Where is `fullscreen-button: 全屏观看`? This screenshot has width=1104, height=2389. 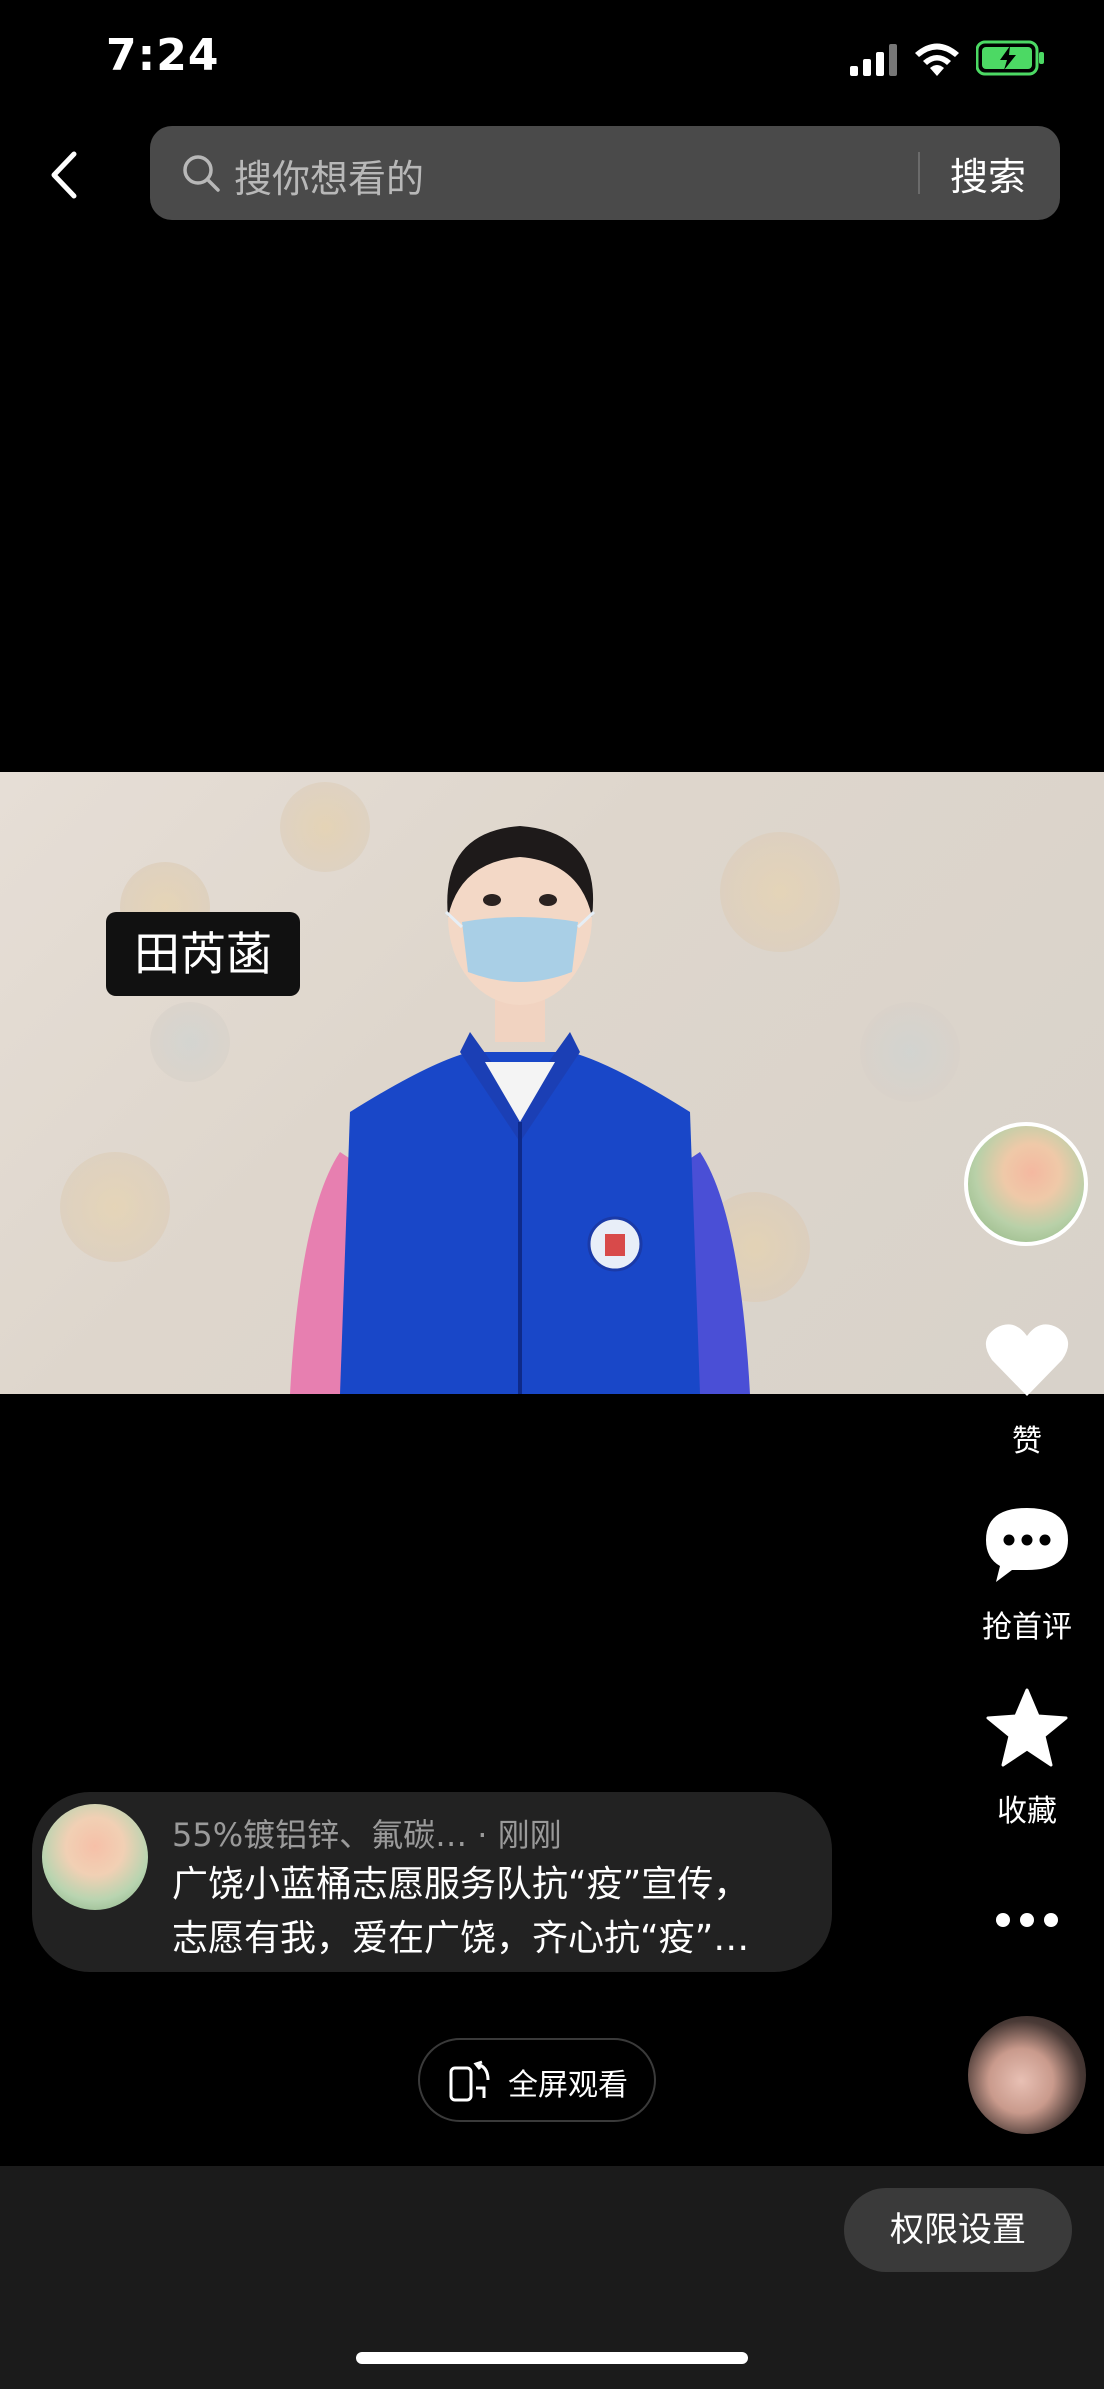
fullscreen-button: 全屏观看 is located at coordinates (537, 2080).